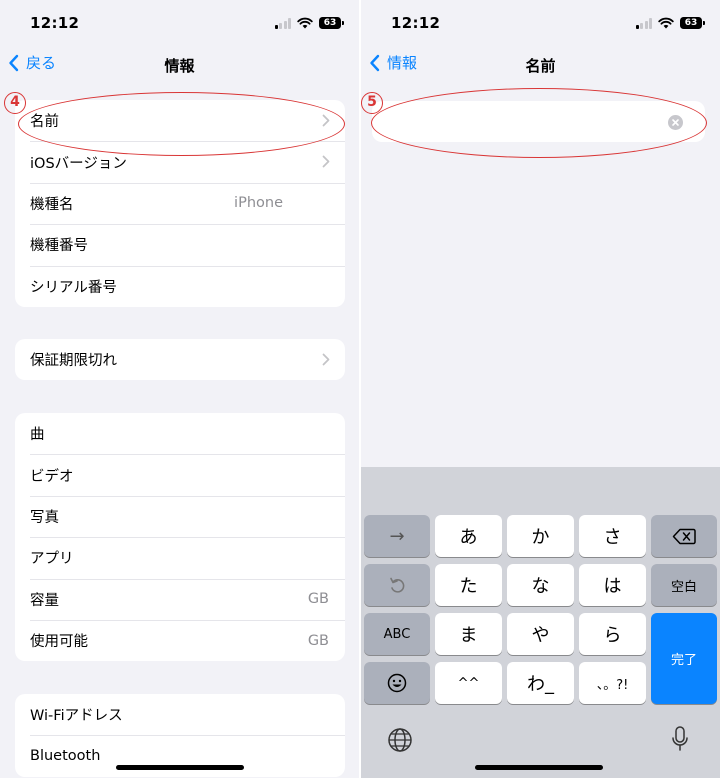 This screenshot has width=720, height=778. What do you see at coordinates (540, 536) in the screenshot?
I see `key-ka: か` at bounding box center [540, 536].